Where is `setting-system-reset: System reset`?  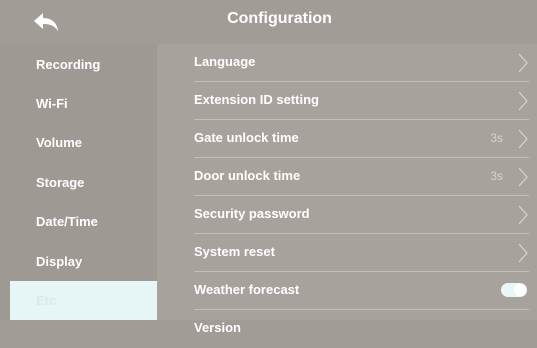 setting-system-reset: System reset is located at coordinates (361, 253).